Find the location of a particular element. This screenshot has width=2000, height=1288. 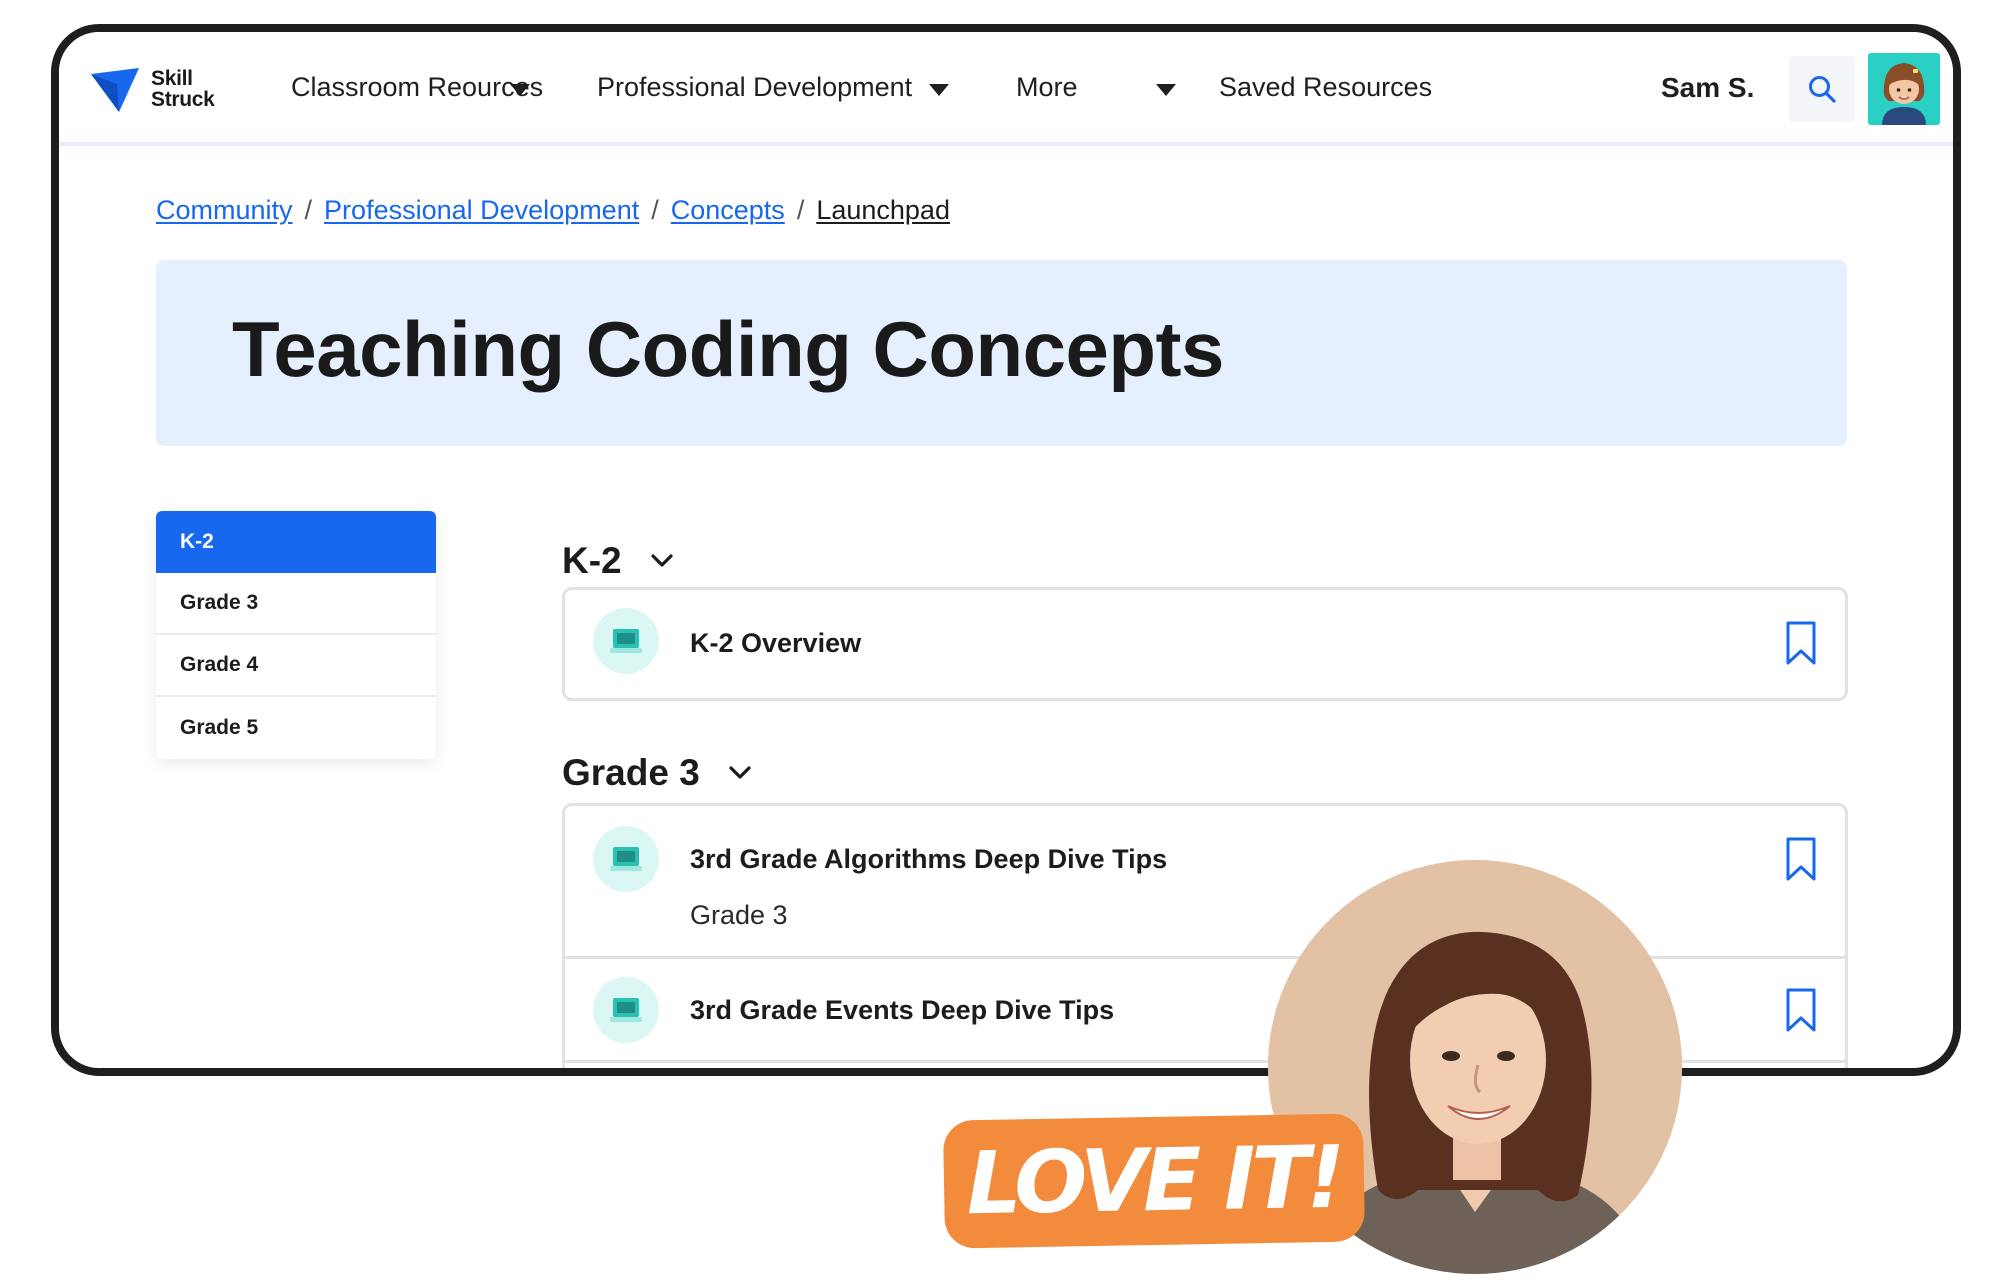

section-header-k-2: K-2 is located at coordinates (618, 561).